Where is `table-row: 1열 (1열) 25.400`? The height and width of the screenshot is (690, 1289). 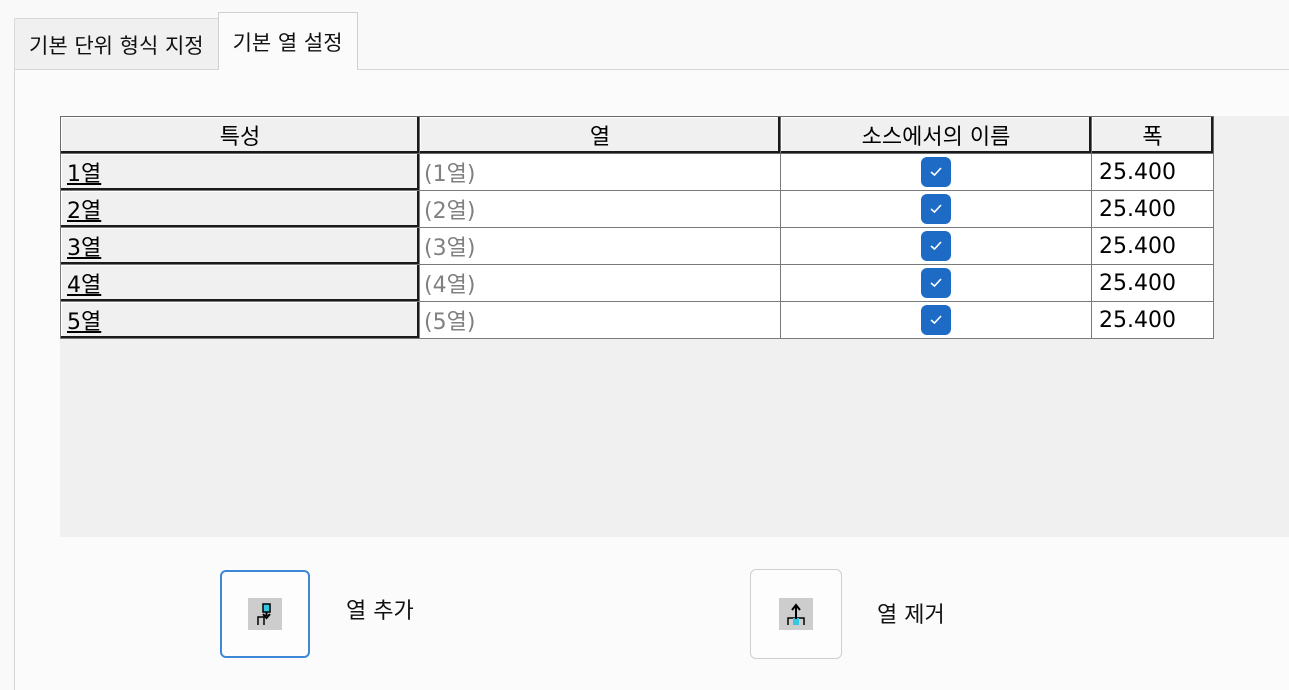 table-row: 1열 (1열) 25.400 is located at coordinates (637, 172).